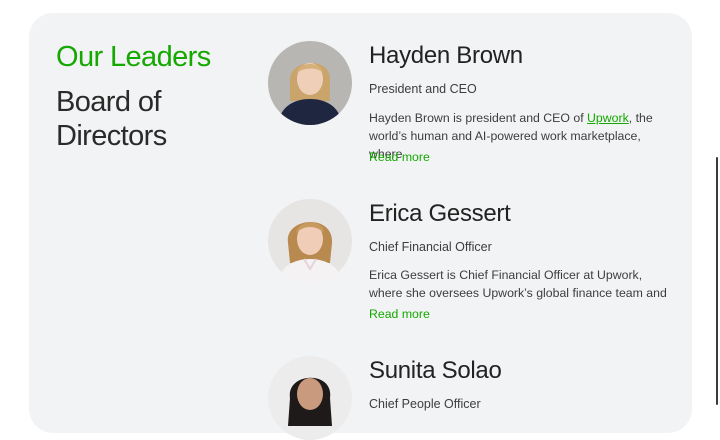 The image size is (720, 440). Describe the element at coordinates (423, 89) in the screenshot. I see `leader-role: President and CEO` at that location.